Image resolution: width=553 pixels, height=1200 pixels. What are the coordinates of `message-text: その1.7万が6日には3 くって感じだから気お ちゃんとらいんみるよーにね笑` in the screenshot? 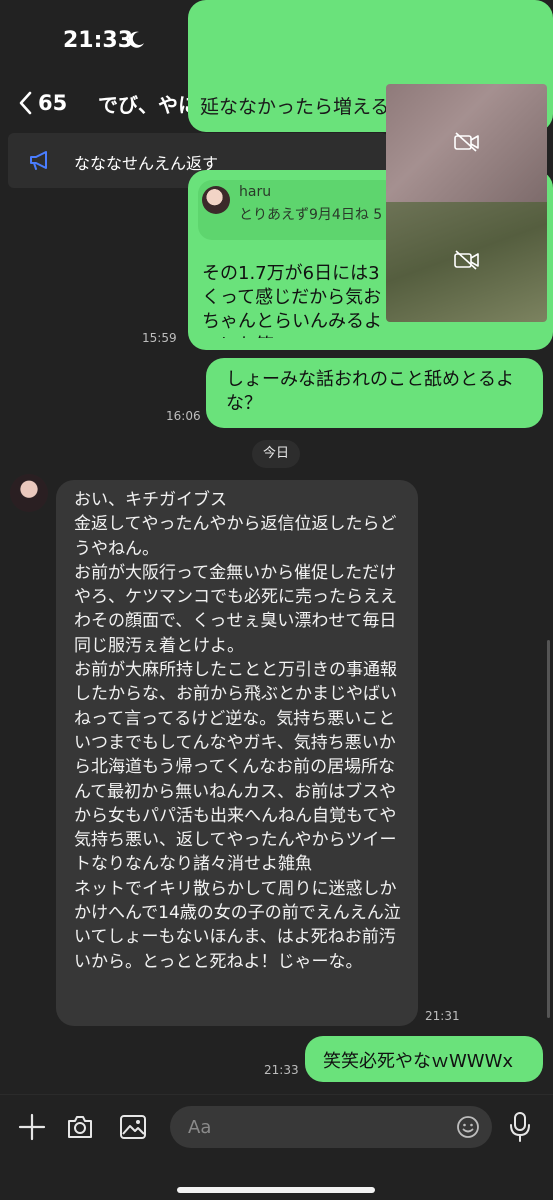 It's located at (292, 300).